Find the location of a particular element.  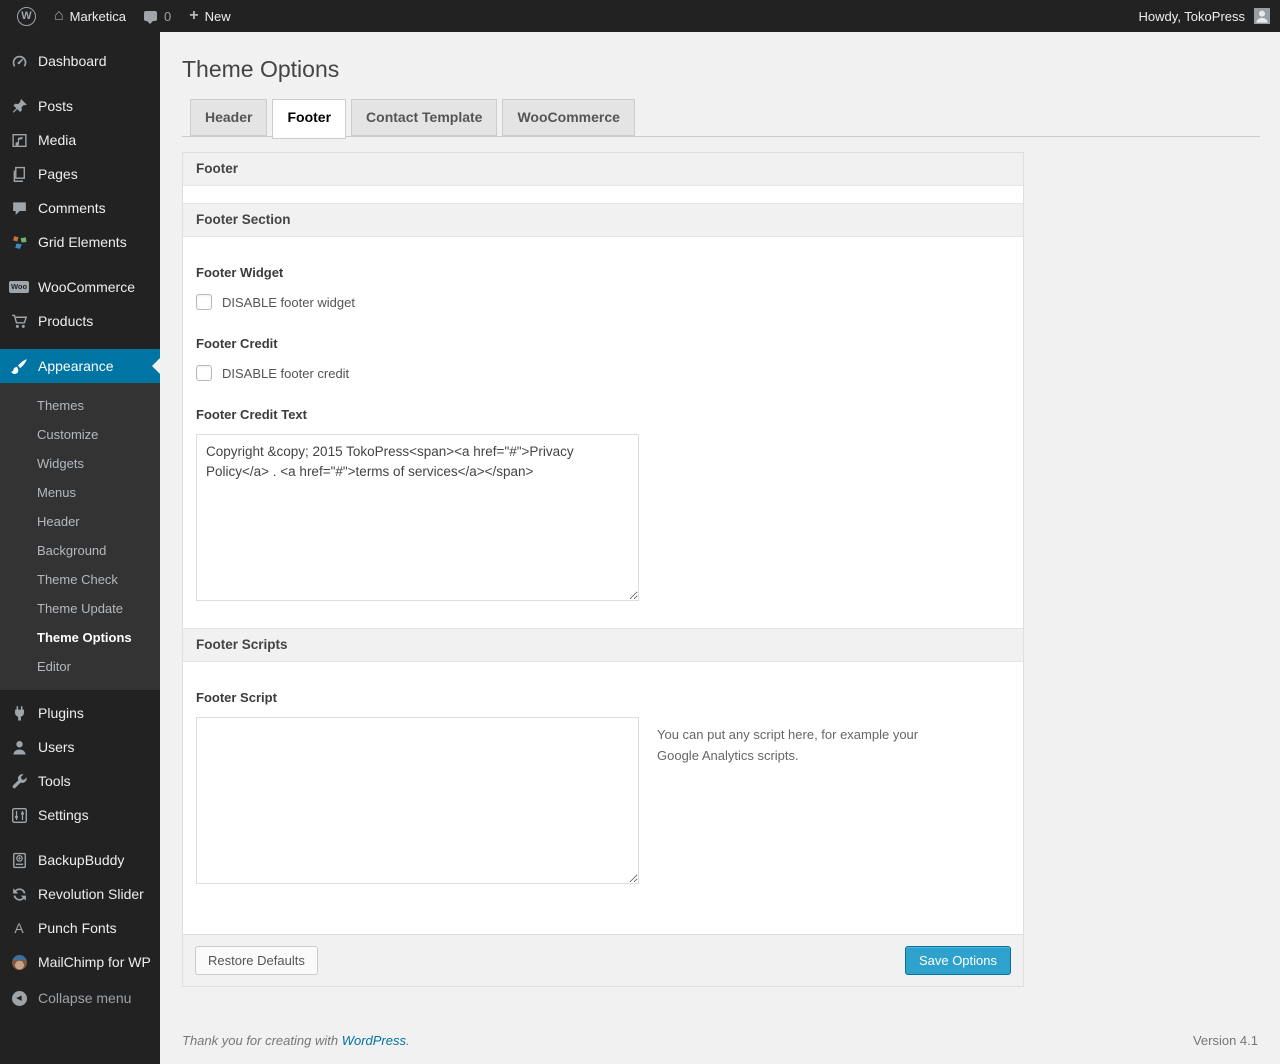

footer-script-textarea is located at coordinates (417, 800).